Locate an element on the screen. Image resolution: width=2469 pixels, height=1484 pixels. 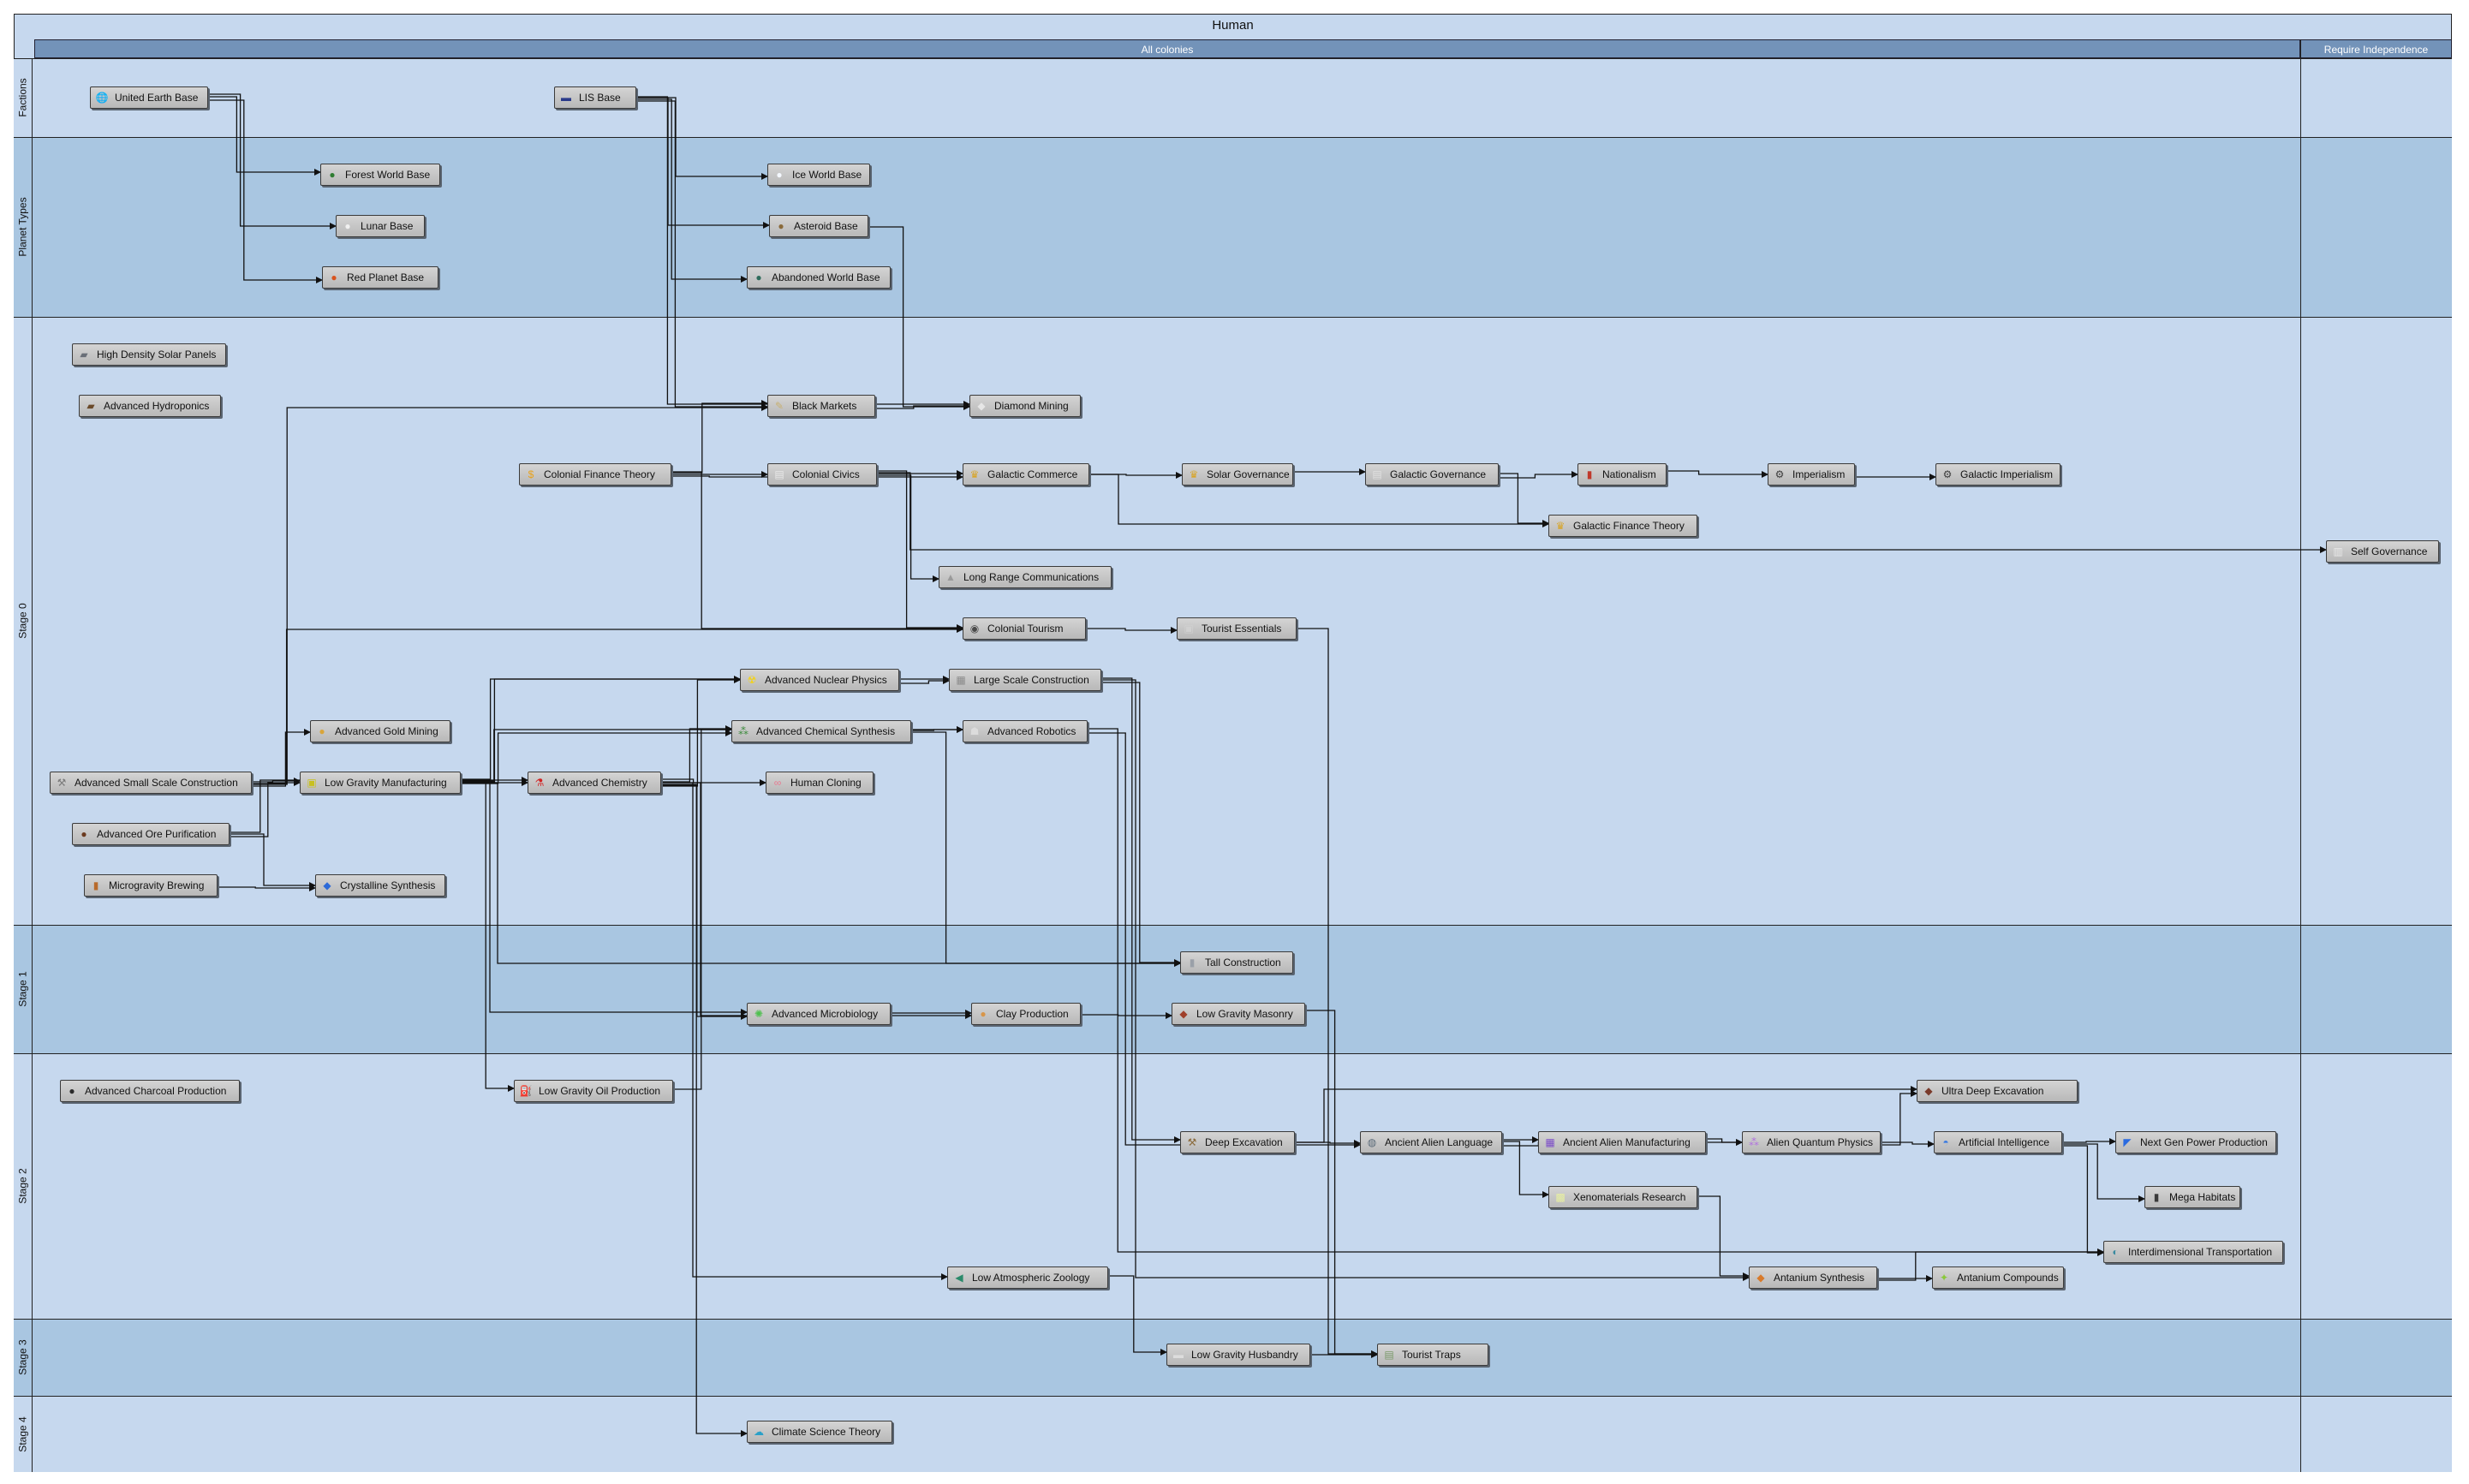
camera-icon: ◉ is located at coordinates (974, 629).